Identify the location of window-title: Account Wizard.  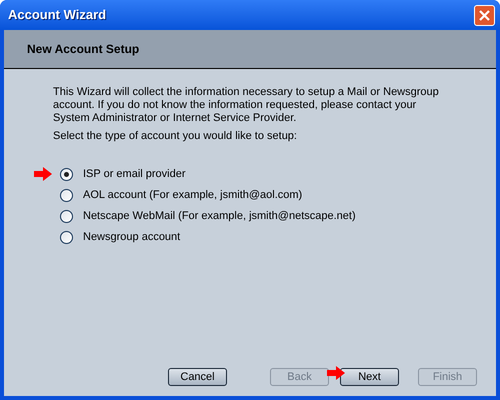
(57, 15).